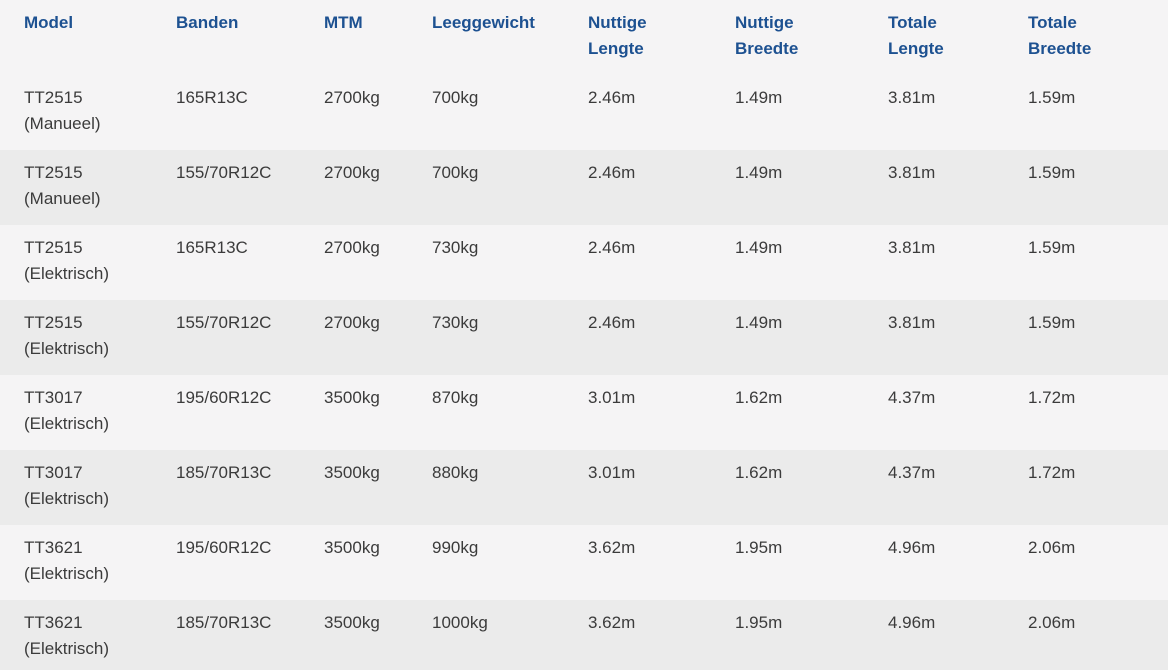 The height and width of the screenshot is (670, 1168). Describe the element at coordinates (811, 37) in the screenshot. I see `header-nuttige-breedte: Nuttige Breedte` at that location.